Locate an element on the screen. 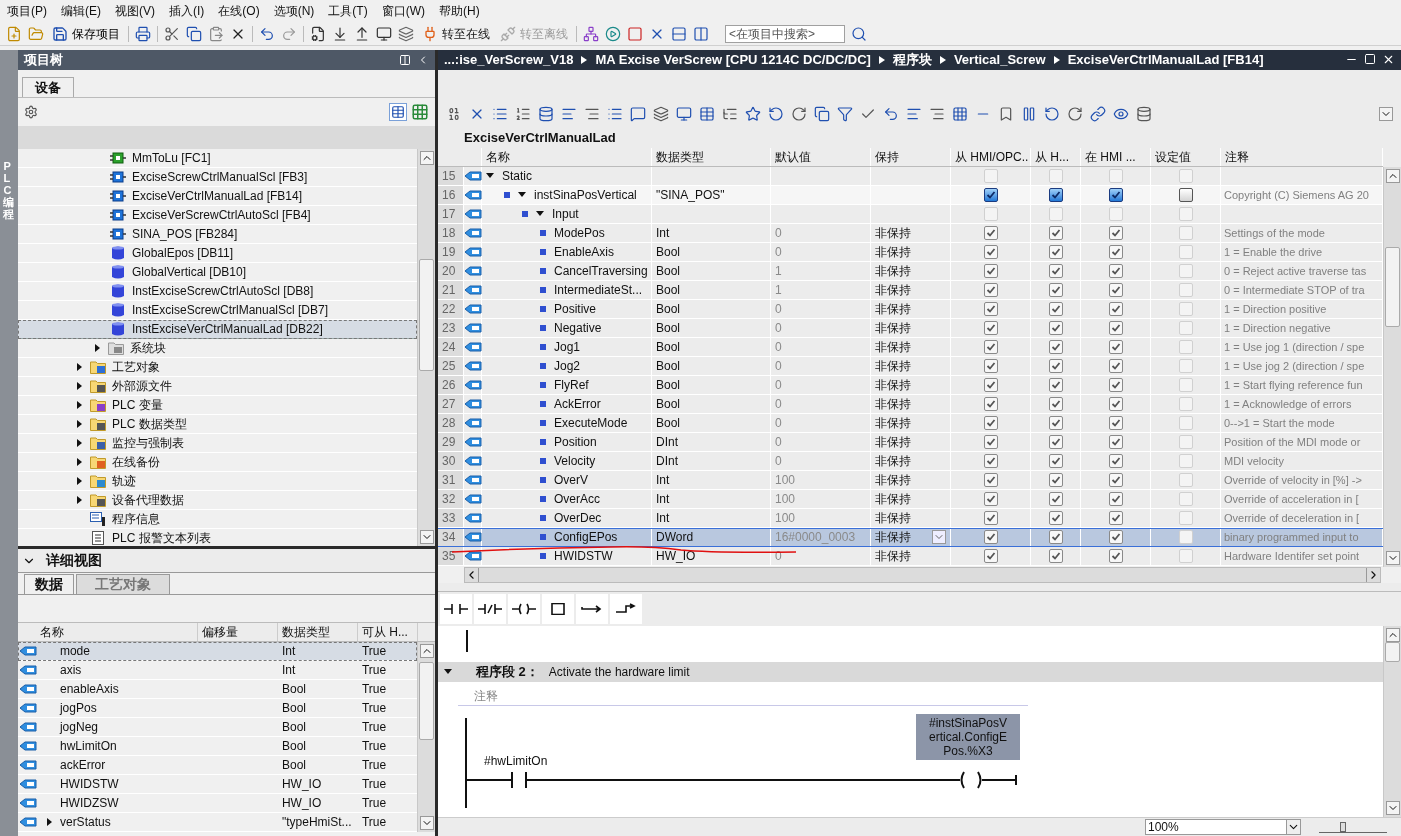 The width and height of the screenshot is (1401, 836). tree-row: PLC 变量 is located at coordinates (217, 405).